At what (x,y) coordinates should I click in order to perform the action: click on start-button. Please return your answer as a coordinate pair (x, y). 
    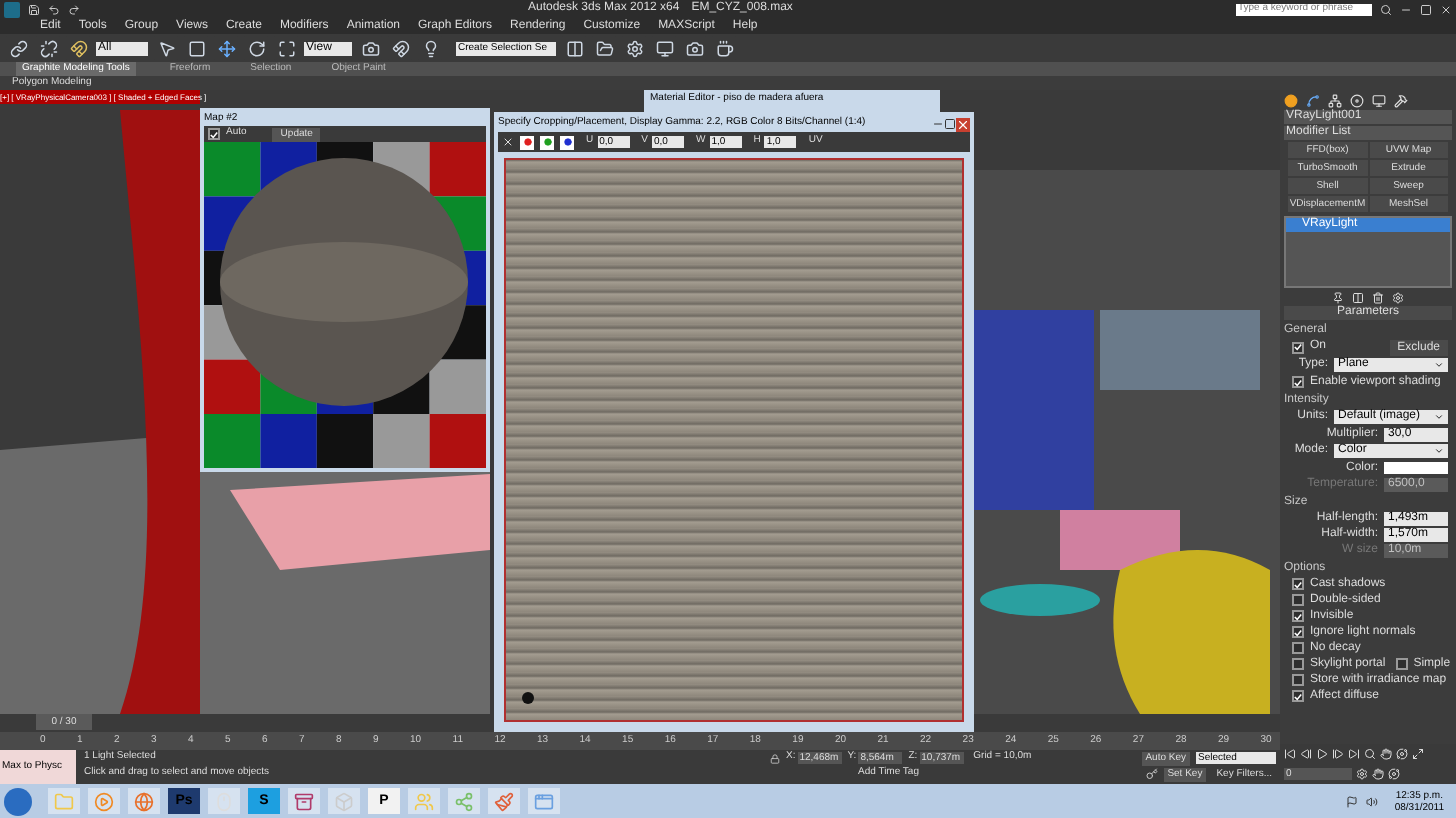
    Looking at the image, I should click on (18, 801).